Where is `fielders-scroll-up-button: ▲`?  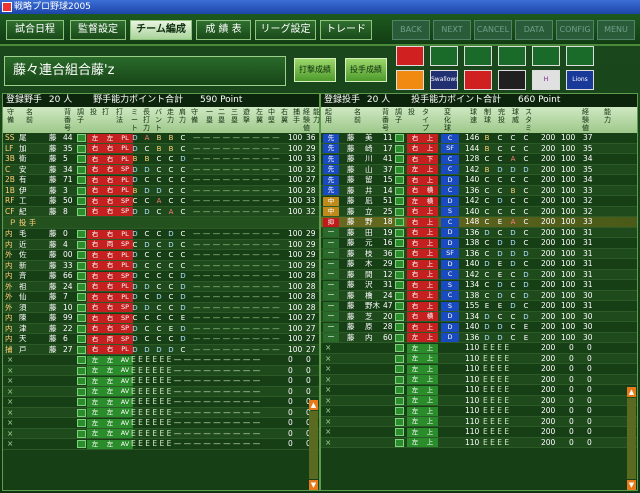 fielders-scroll-up-button: ▲ is located at coordinates (313, 405).